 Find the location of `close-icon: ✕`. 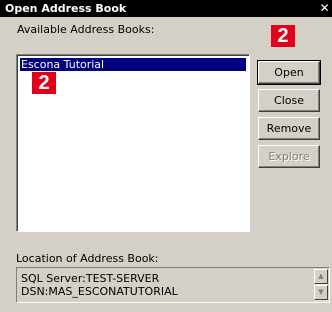

close-icon: ✕ is located at coordinates (324, 8).